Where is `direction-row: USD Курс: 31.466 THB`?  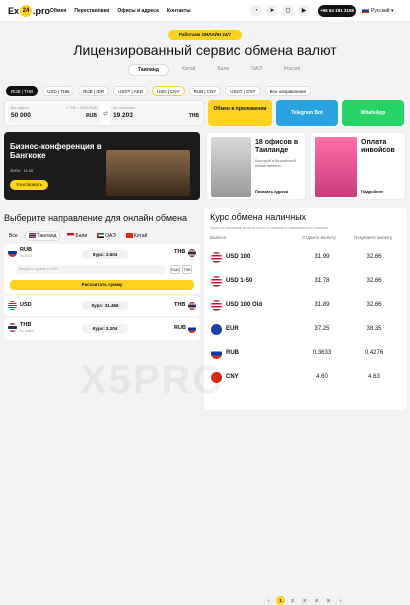
direction-row: USD Курс: 31.466 THB is located at coordinates (102, 306).